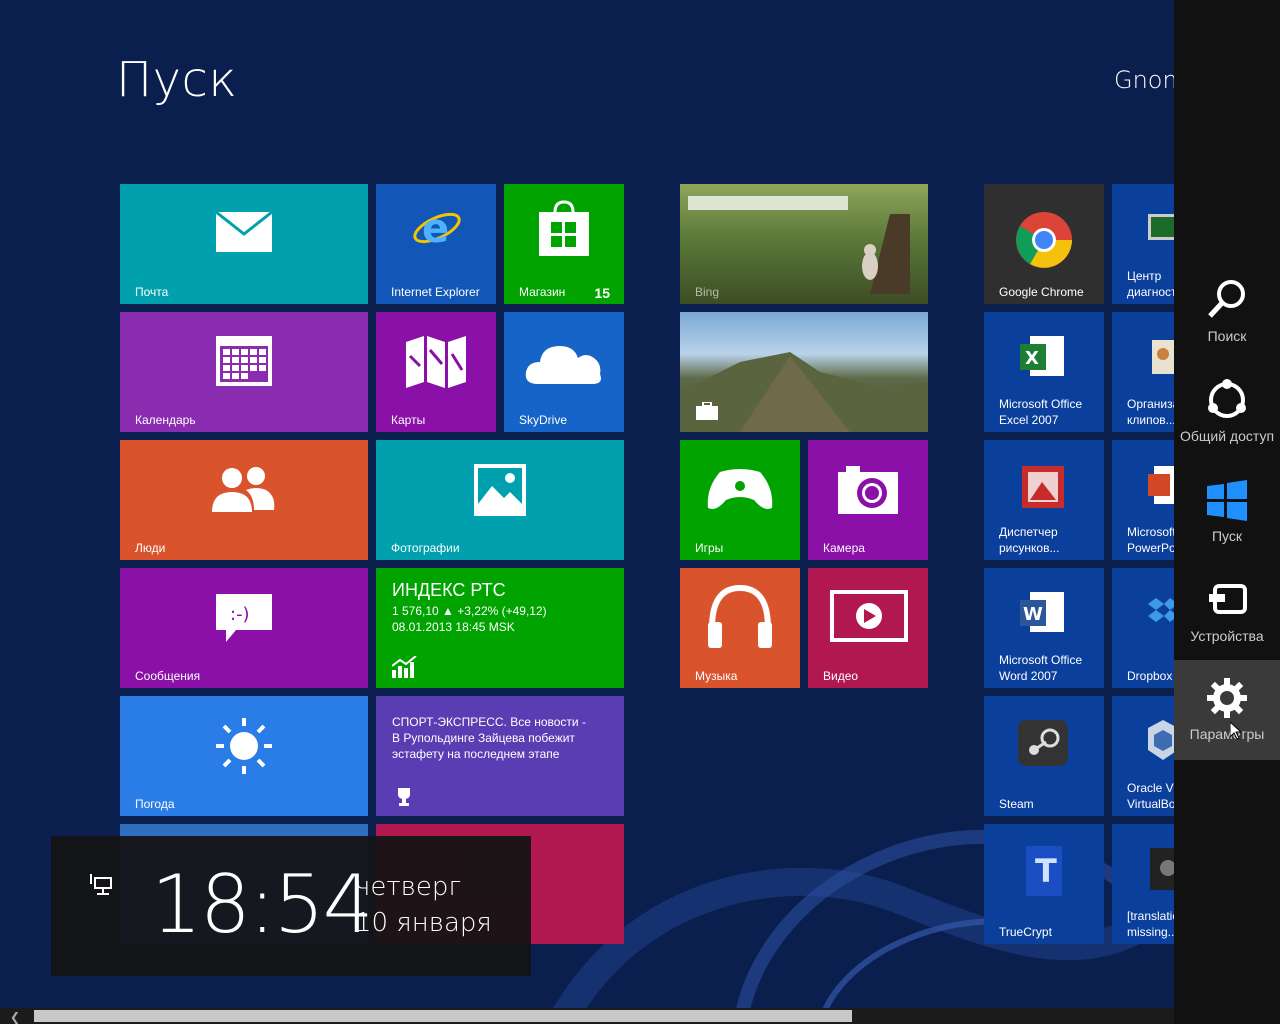 Image resolution: width=1280 pixels, height=1024 pixels. Describe the element at coordinates (1143, 756) in the screenshot. I see `tile-virtualbox: Oracle VM VirtualBox` at that location.